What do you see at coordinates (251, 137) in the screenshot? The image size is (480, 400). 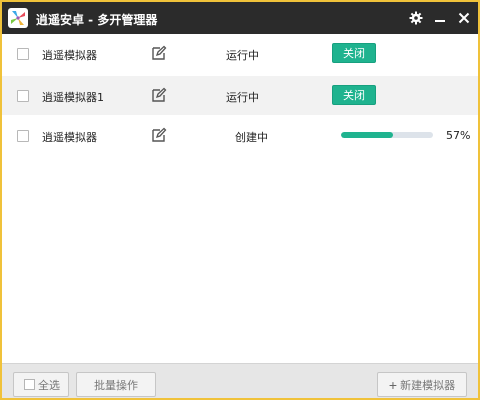 I see `instance-status: 创建中` at bounding box center [251, 137].